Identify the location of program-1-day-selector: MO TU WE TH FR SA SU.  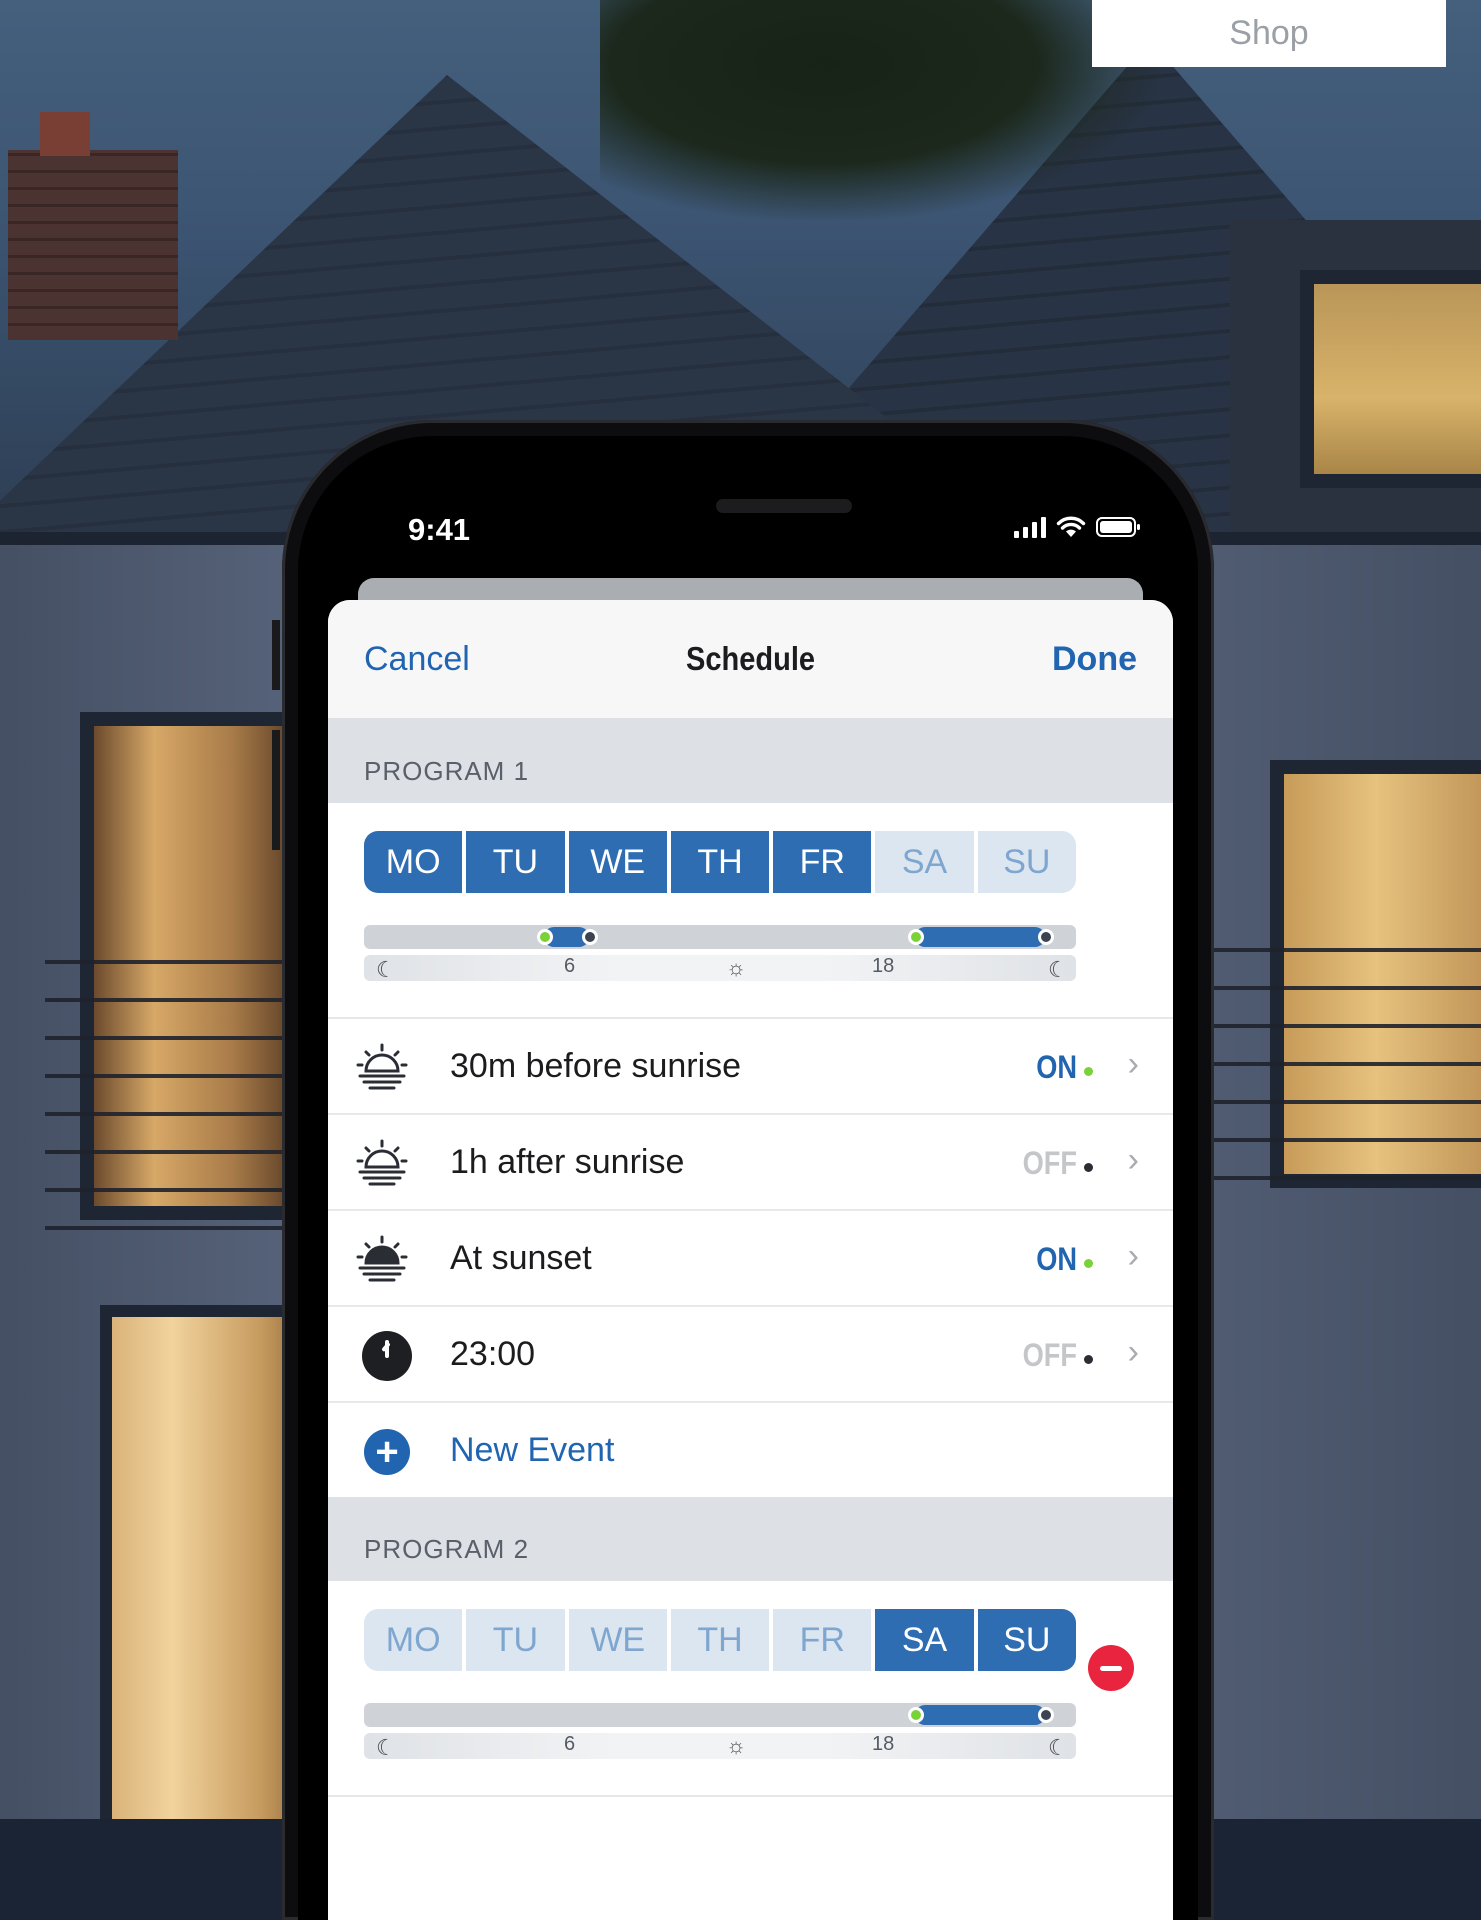
(720, 862).